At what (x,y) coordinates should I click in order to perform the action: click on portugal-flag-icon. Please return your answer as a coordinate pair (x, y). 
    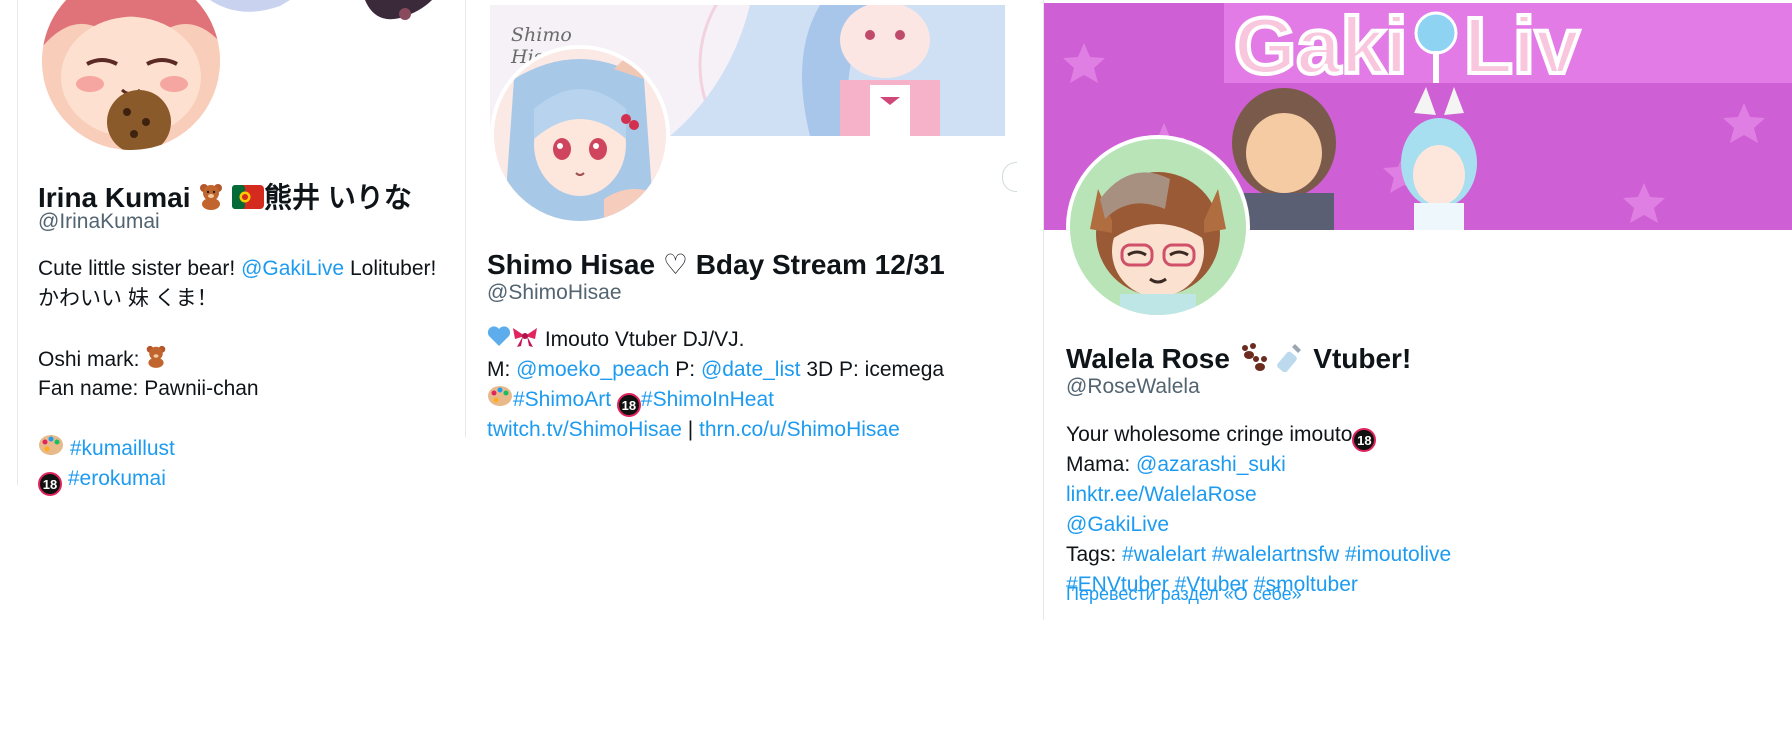
    Looking at the image, I should click on (248, 200).